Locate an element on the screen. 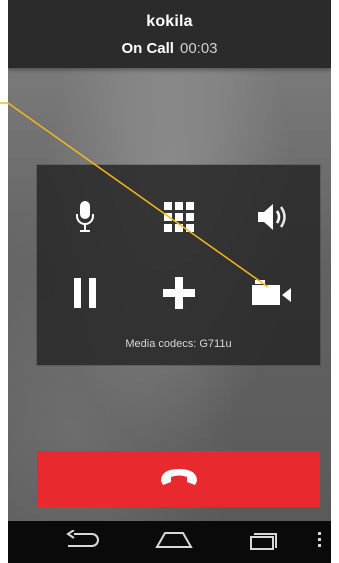 This screenshot has height=563, width=339. pause-icon is located at coordinates (85, 293).